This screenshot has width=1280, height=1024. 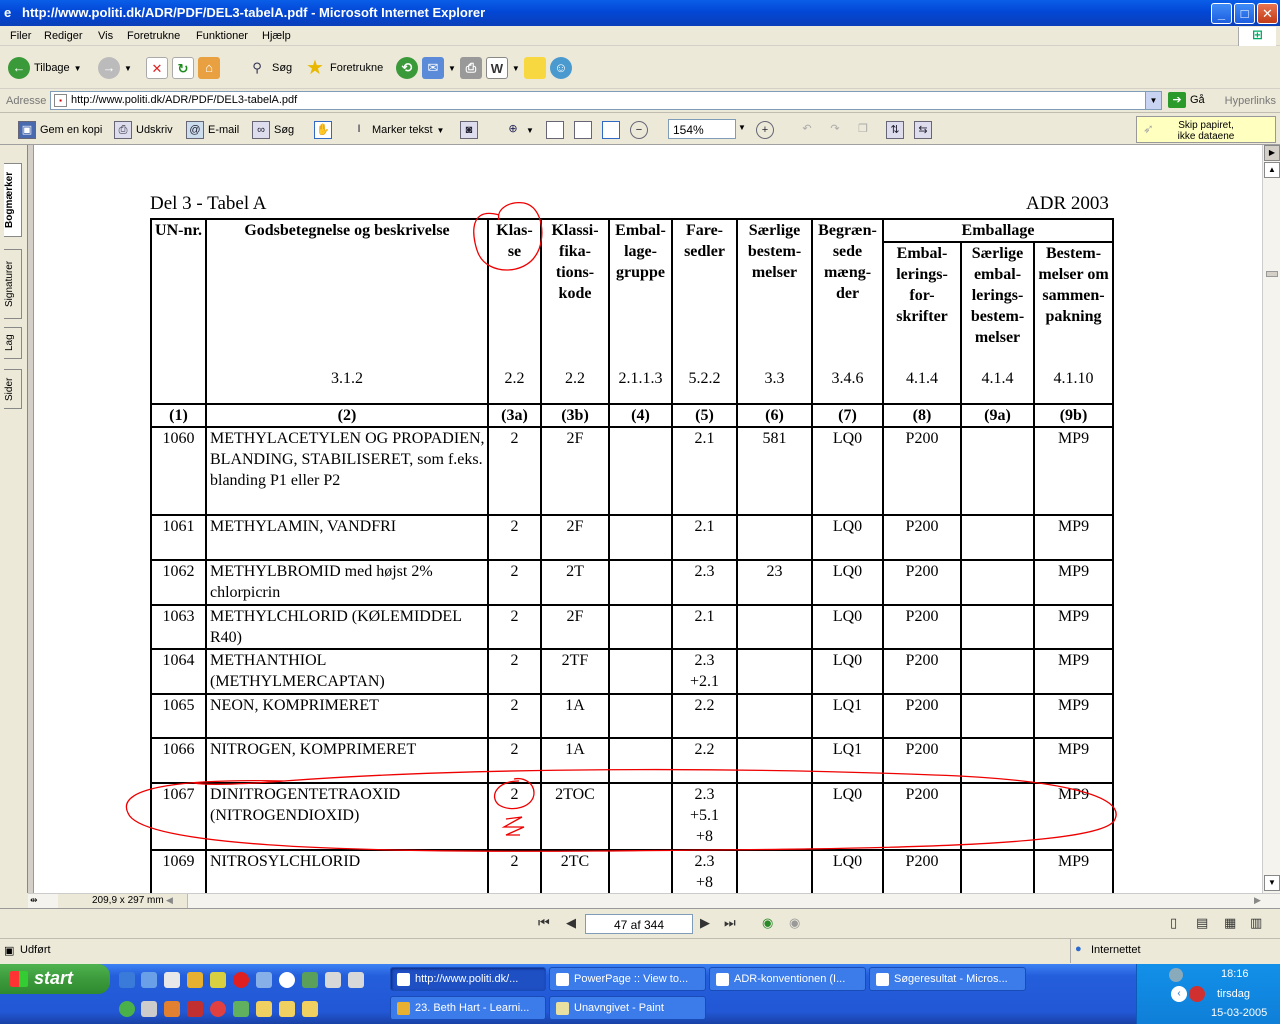 What do you see at coordinates (287, 980) in the screenshot?
I see `quicklaunch-clock-icon` at bounding box center [287, 980].